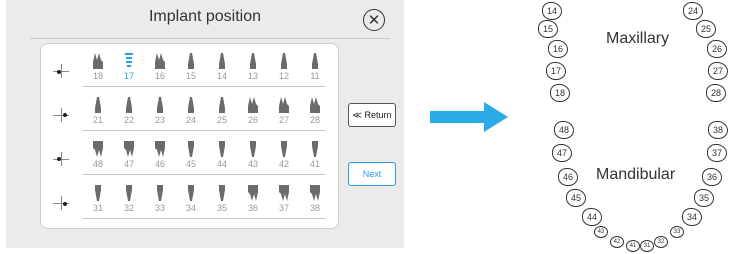 This screenshot has width=729, height=254. What do you see at coordinates (647, 246) in the screenshot?
I see `arch-tooth: 31` at bounding box center [647, 246].